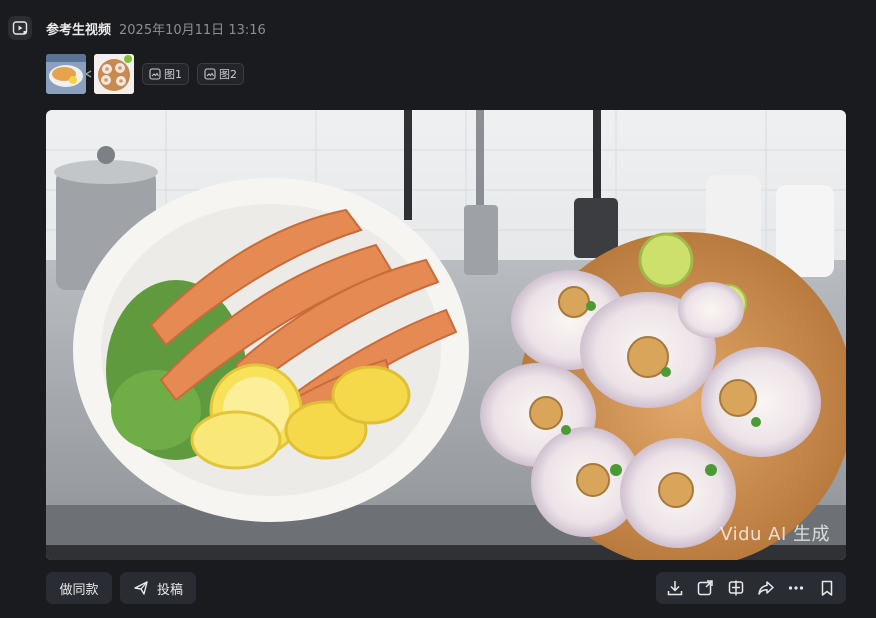 The width and height of the screenshot is (876, 618). Describe the element at coordinates (228, 74) in the screenshot. I see `reference-chip-label: 图2` at that location.